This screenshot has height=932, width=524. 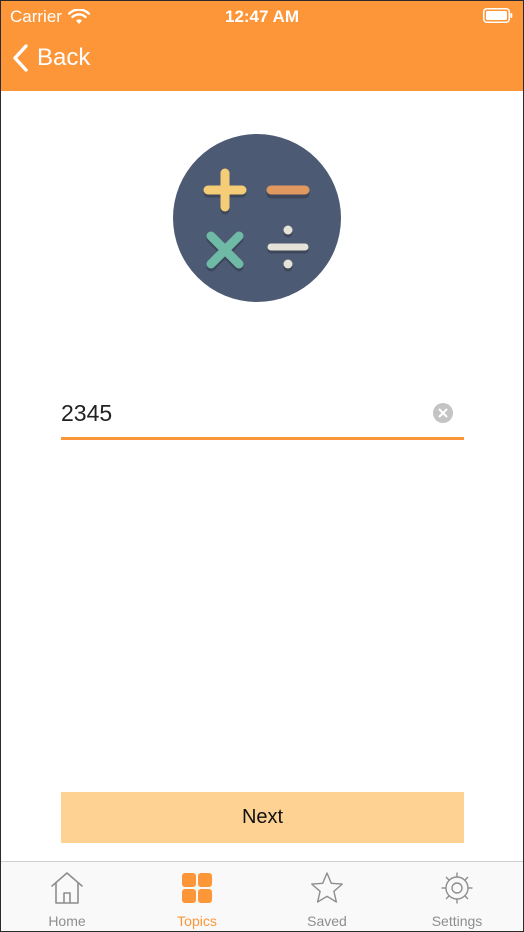 I want to click on chevron-left-icon, so click(x=20, y=58).